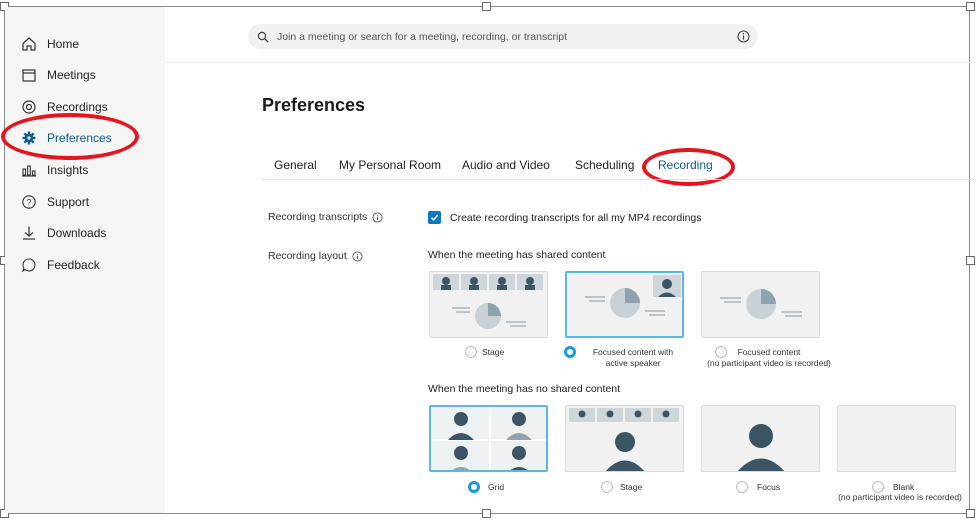 The width and height of the screenshot is (977, 522). Describe the element at coordinates (688, 167) in the screenshot. I see `highlight-ellipse-recording-tab` at that location.